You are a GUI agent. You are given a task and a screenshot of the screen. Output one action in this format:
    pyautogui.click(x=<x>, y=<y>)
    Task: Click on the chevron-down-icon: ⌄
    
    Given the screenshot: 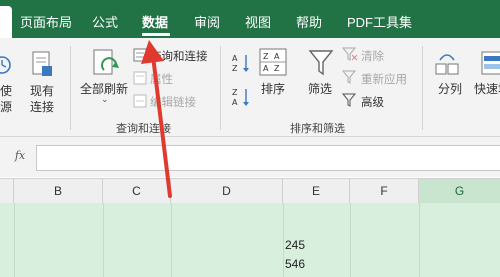 What is the action you would take?
    pyautogui.click(x=105, y=99)
    